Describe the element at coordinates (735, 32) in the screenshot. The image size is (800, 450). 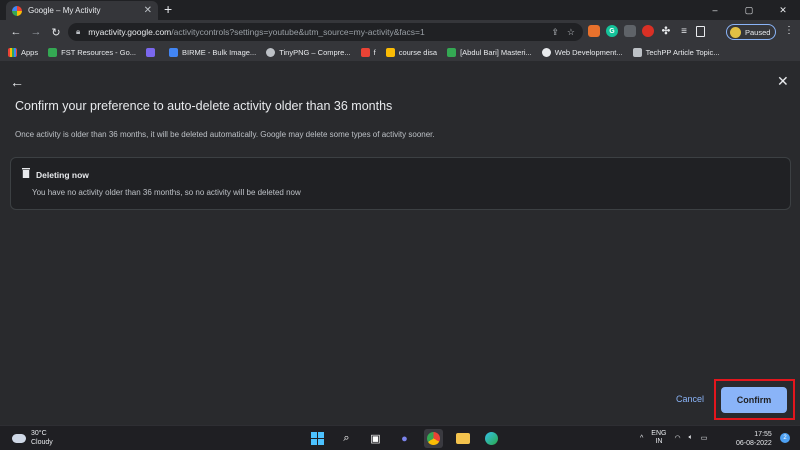
I see `avatar` at that location.